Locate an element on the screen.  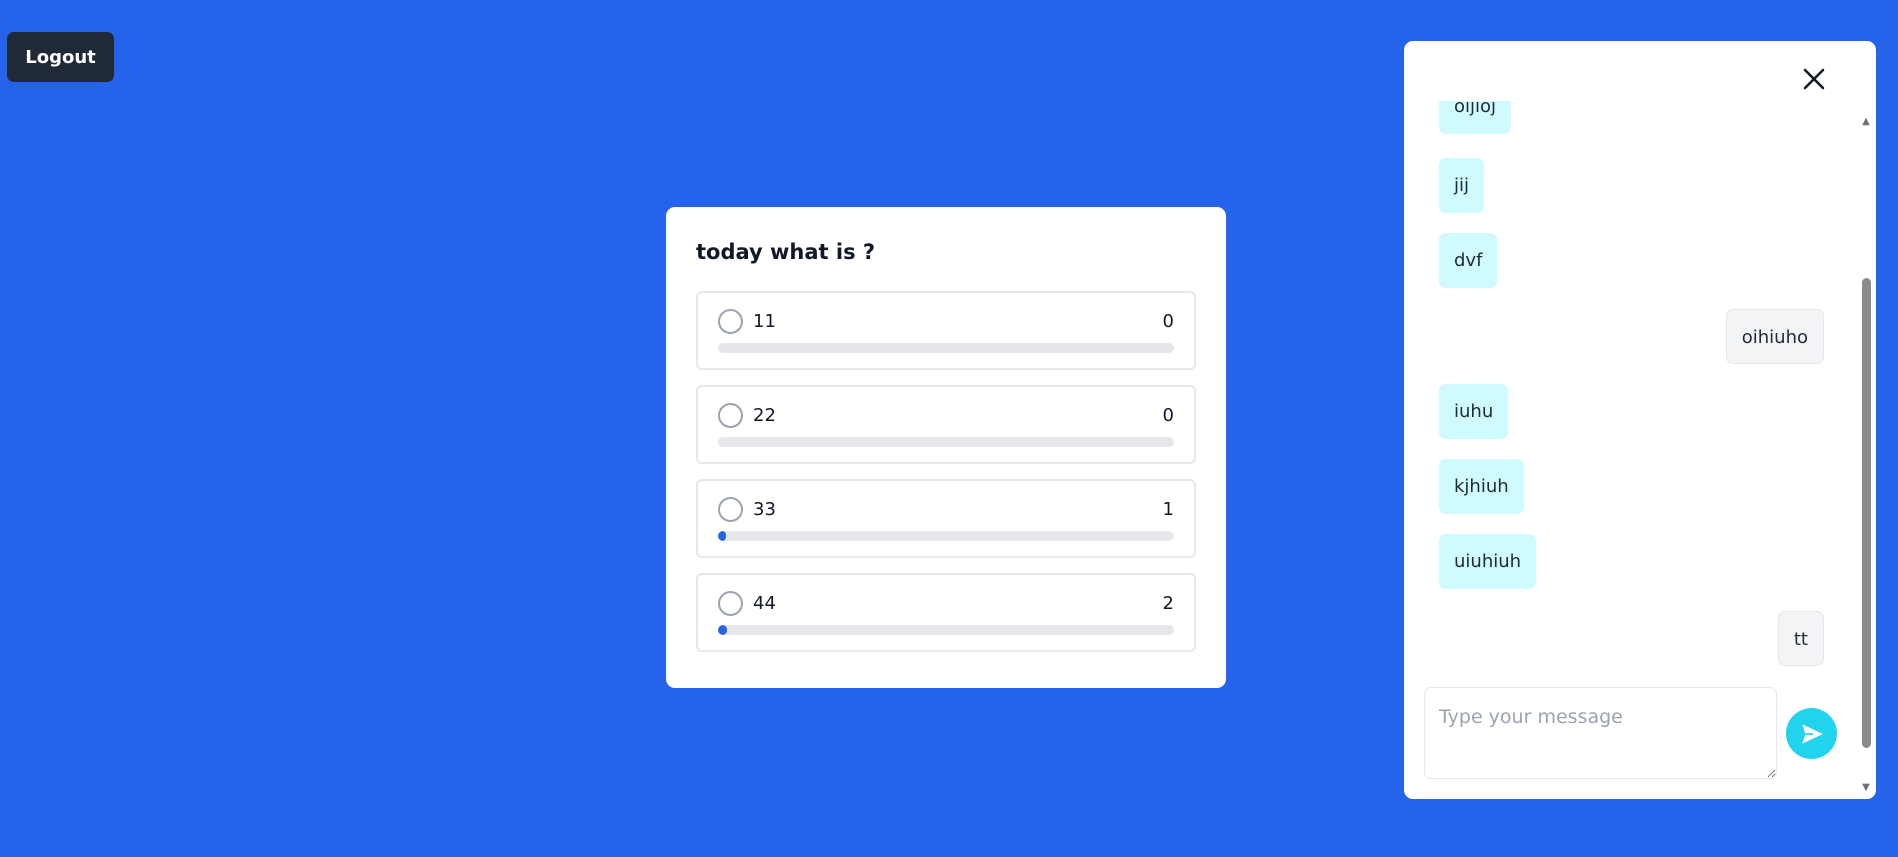
message-bubble-received: oijioj is located at coordinates (1475, 117).